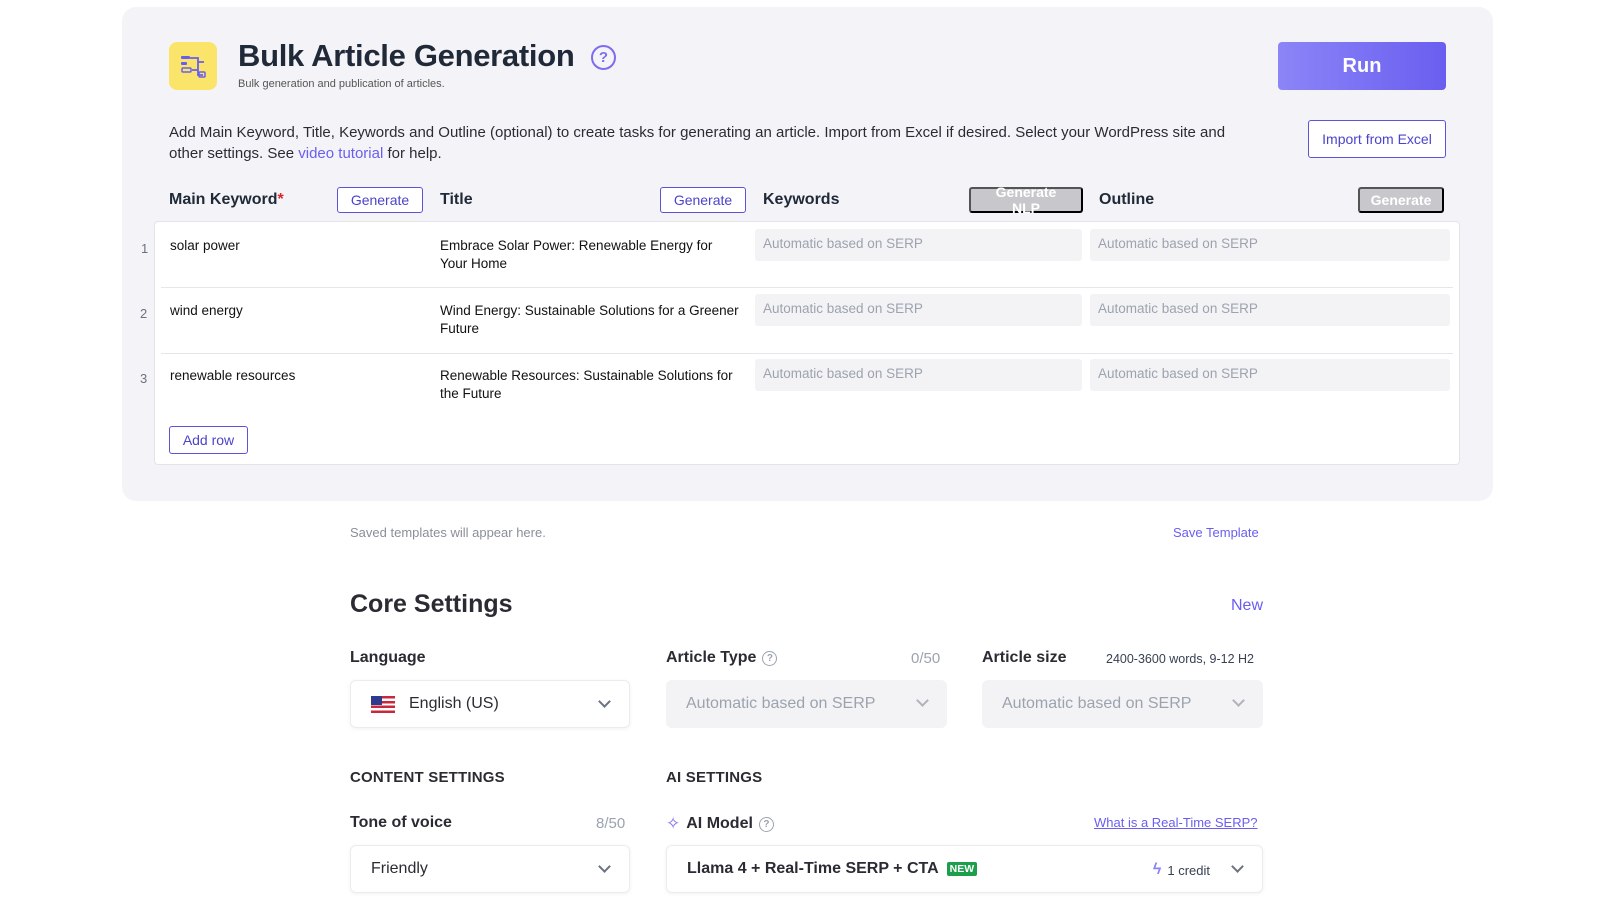 This screenshot has width=1600, height=900. I want to click on column-header-outline: Outline, so click(1127, 199).